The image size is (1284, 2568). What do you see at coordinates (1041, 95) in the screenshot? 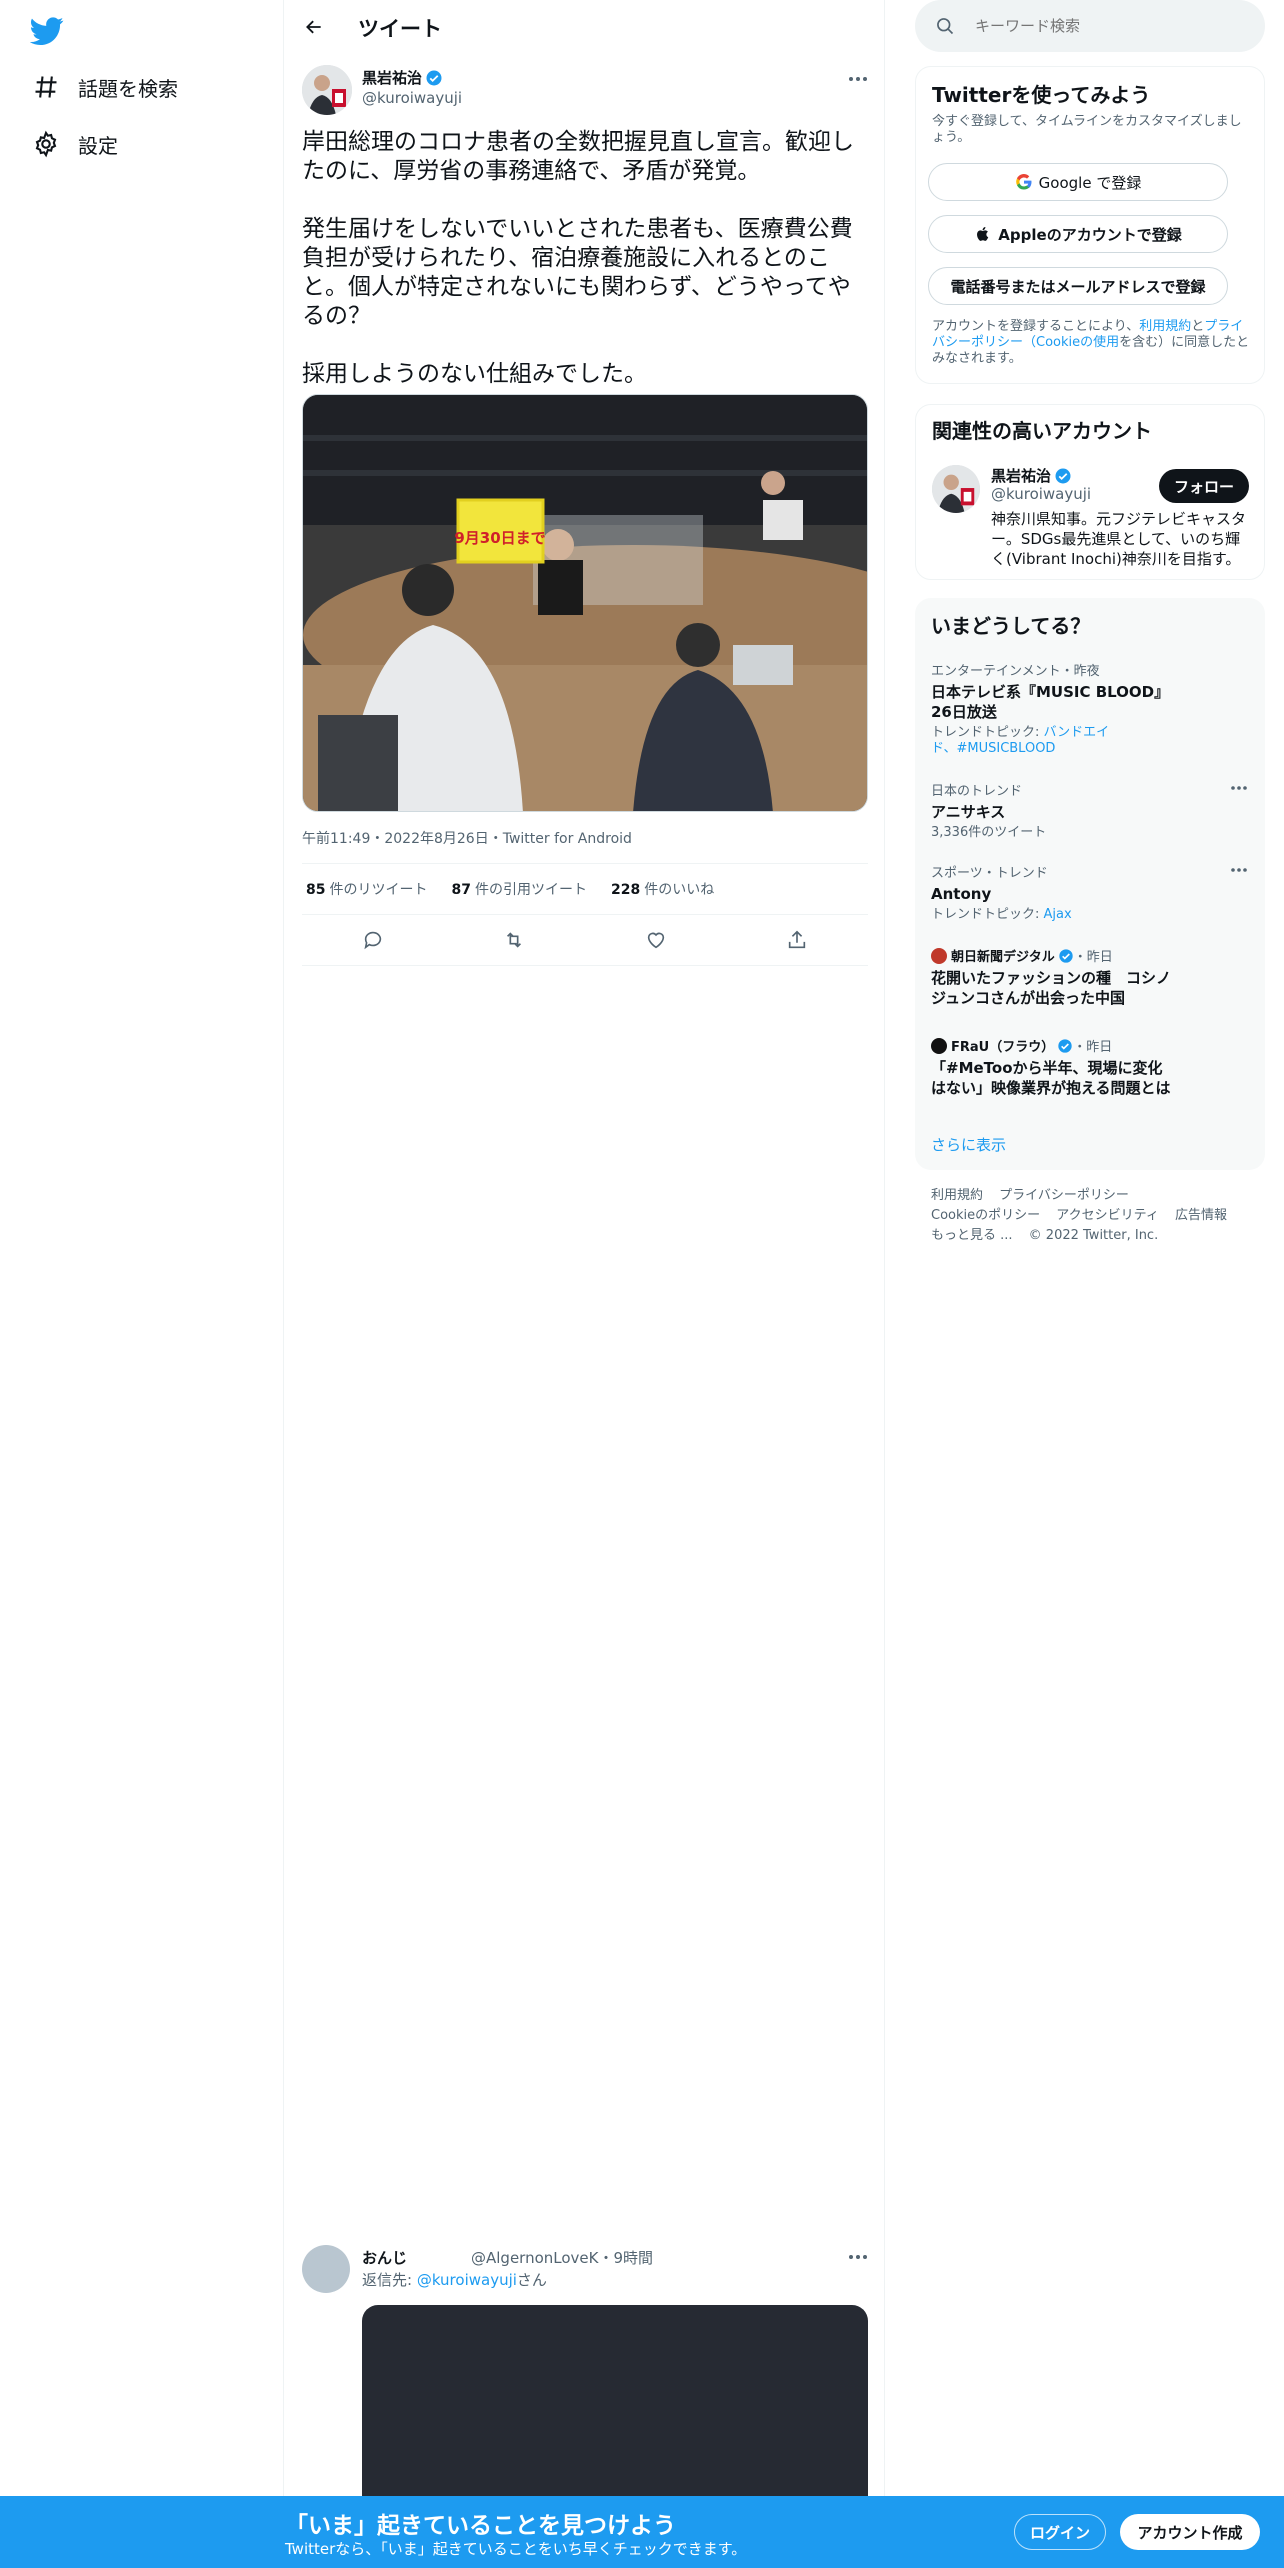
I see `signup-title: Twitterを使ってみよう` at bounding box center [1041, 95].